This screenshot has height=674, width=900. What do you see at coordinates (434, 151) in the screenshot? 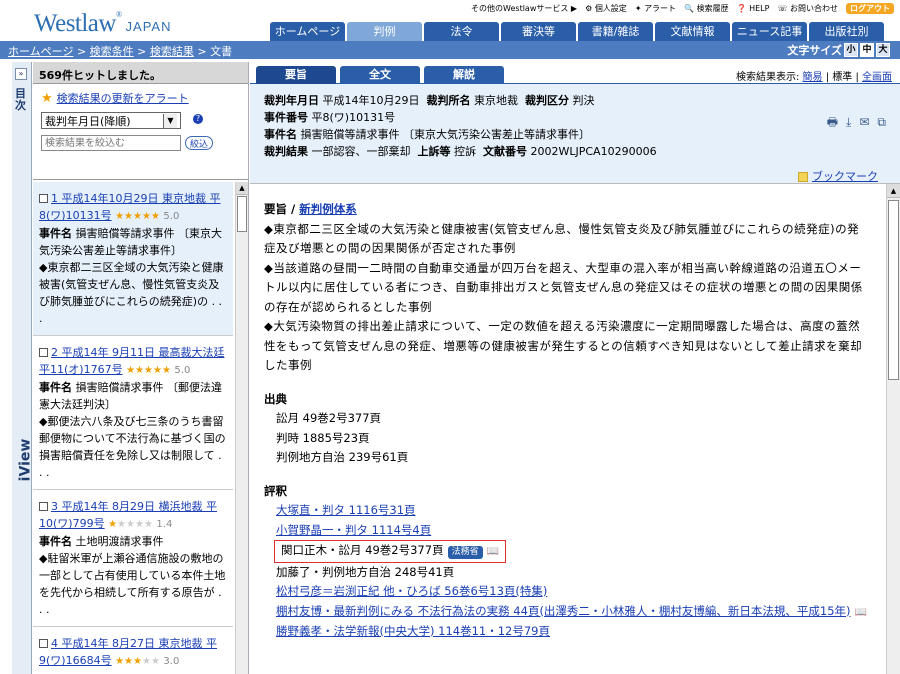
I see `meta-label: 上訴等` at bounding box center [434, 151].